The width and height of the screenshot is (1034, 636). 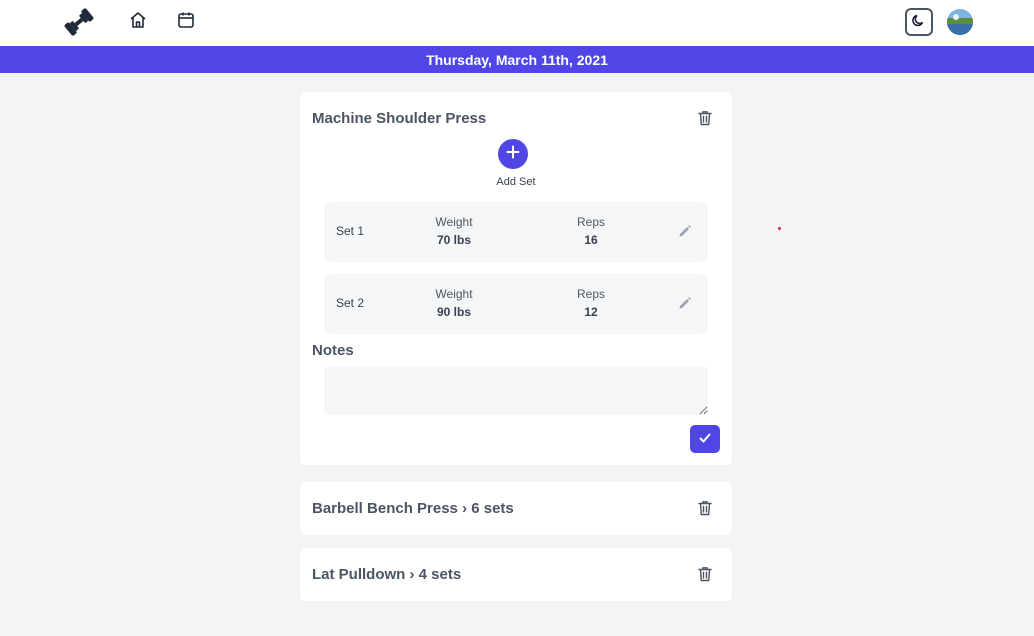 What do you see at coordinates (454, 312) in the screenshot?
I see `weight-value: 90 lbs` at bounding box center [454, 312].